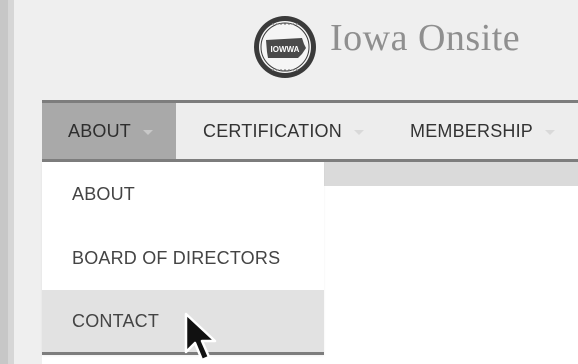 The image size is (578, 364). I want to click on nav-item-certification: CERTIFICATION, so click(279, 131).